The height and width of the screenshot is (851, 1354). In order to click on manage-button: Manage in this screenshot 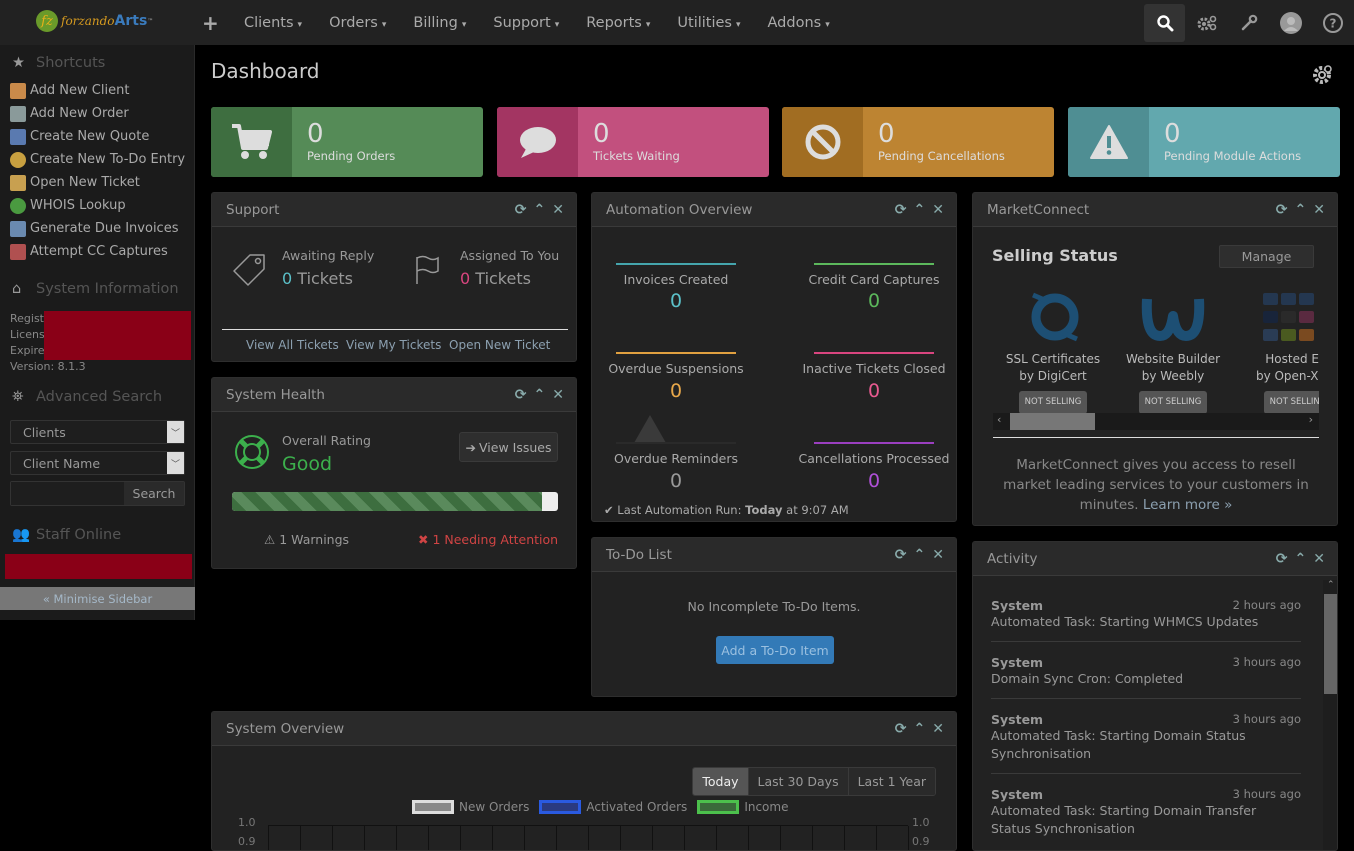, I will do `click(1266, 256)`.